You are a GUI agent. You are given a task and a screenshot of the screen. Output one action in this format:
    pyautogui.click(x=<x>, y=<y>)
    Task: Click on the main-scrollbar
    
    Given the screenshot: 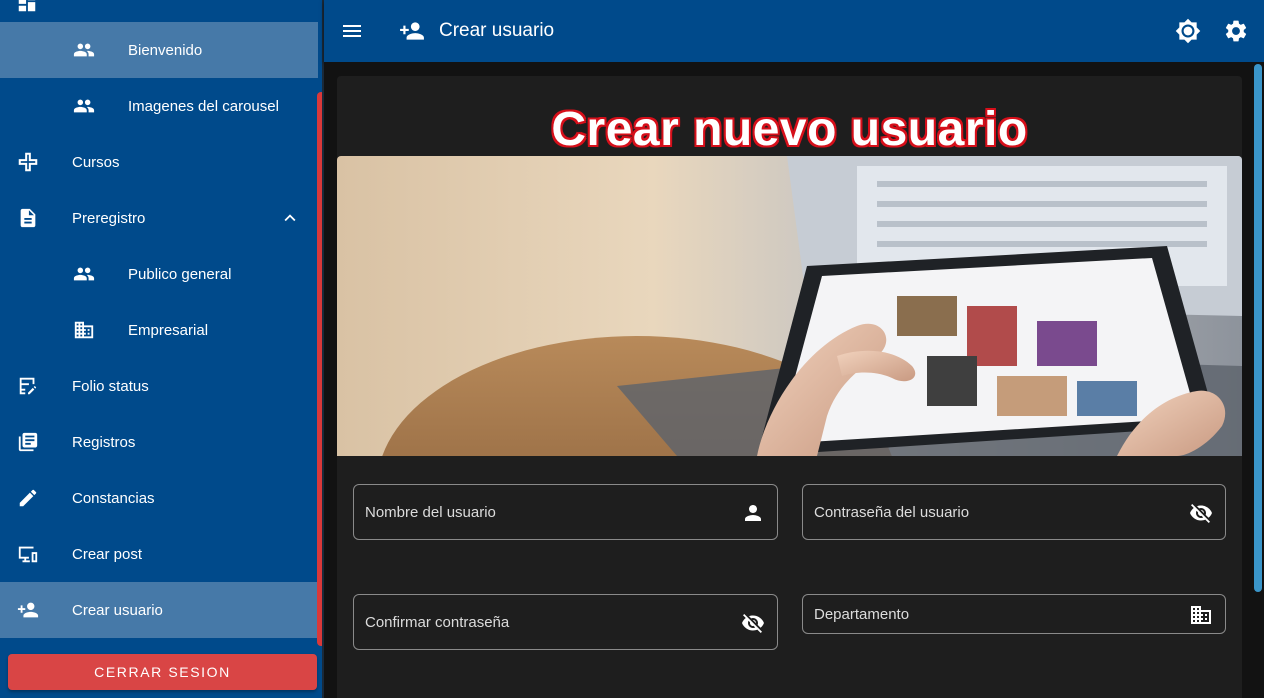 What is the action you would take?
    pyautogui.click(x=1258, y=328)
    